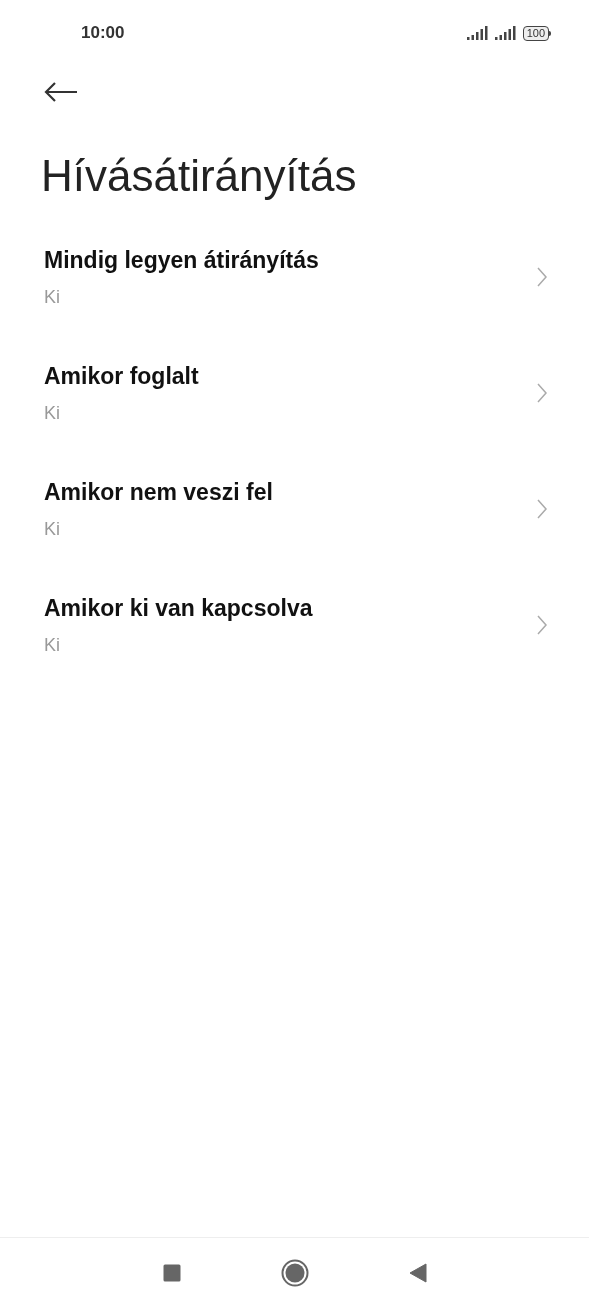  I want to click on clock-time: 10:00, so click(103, 33).